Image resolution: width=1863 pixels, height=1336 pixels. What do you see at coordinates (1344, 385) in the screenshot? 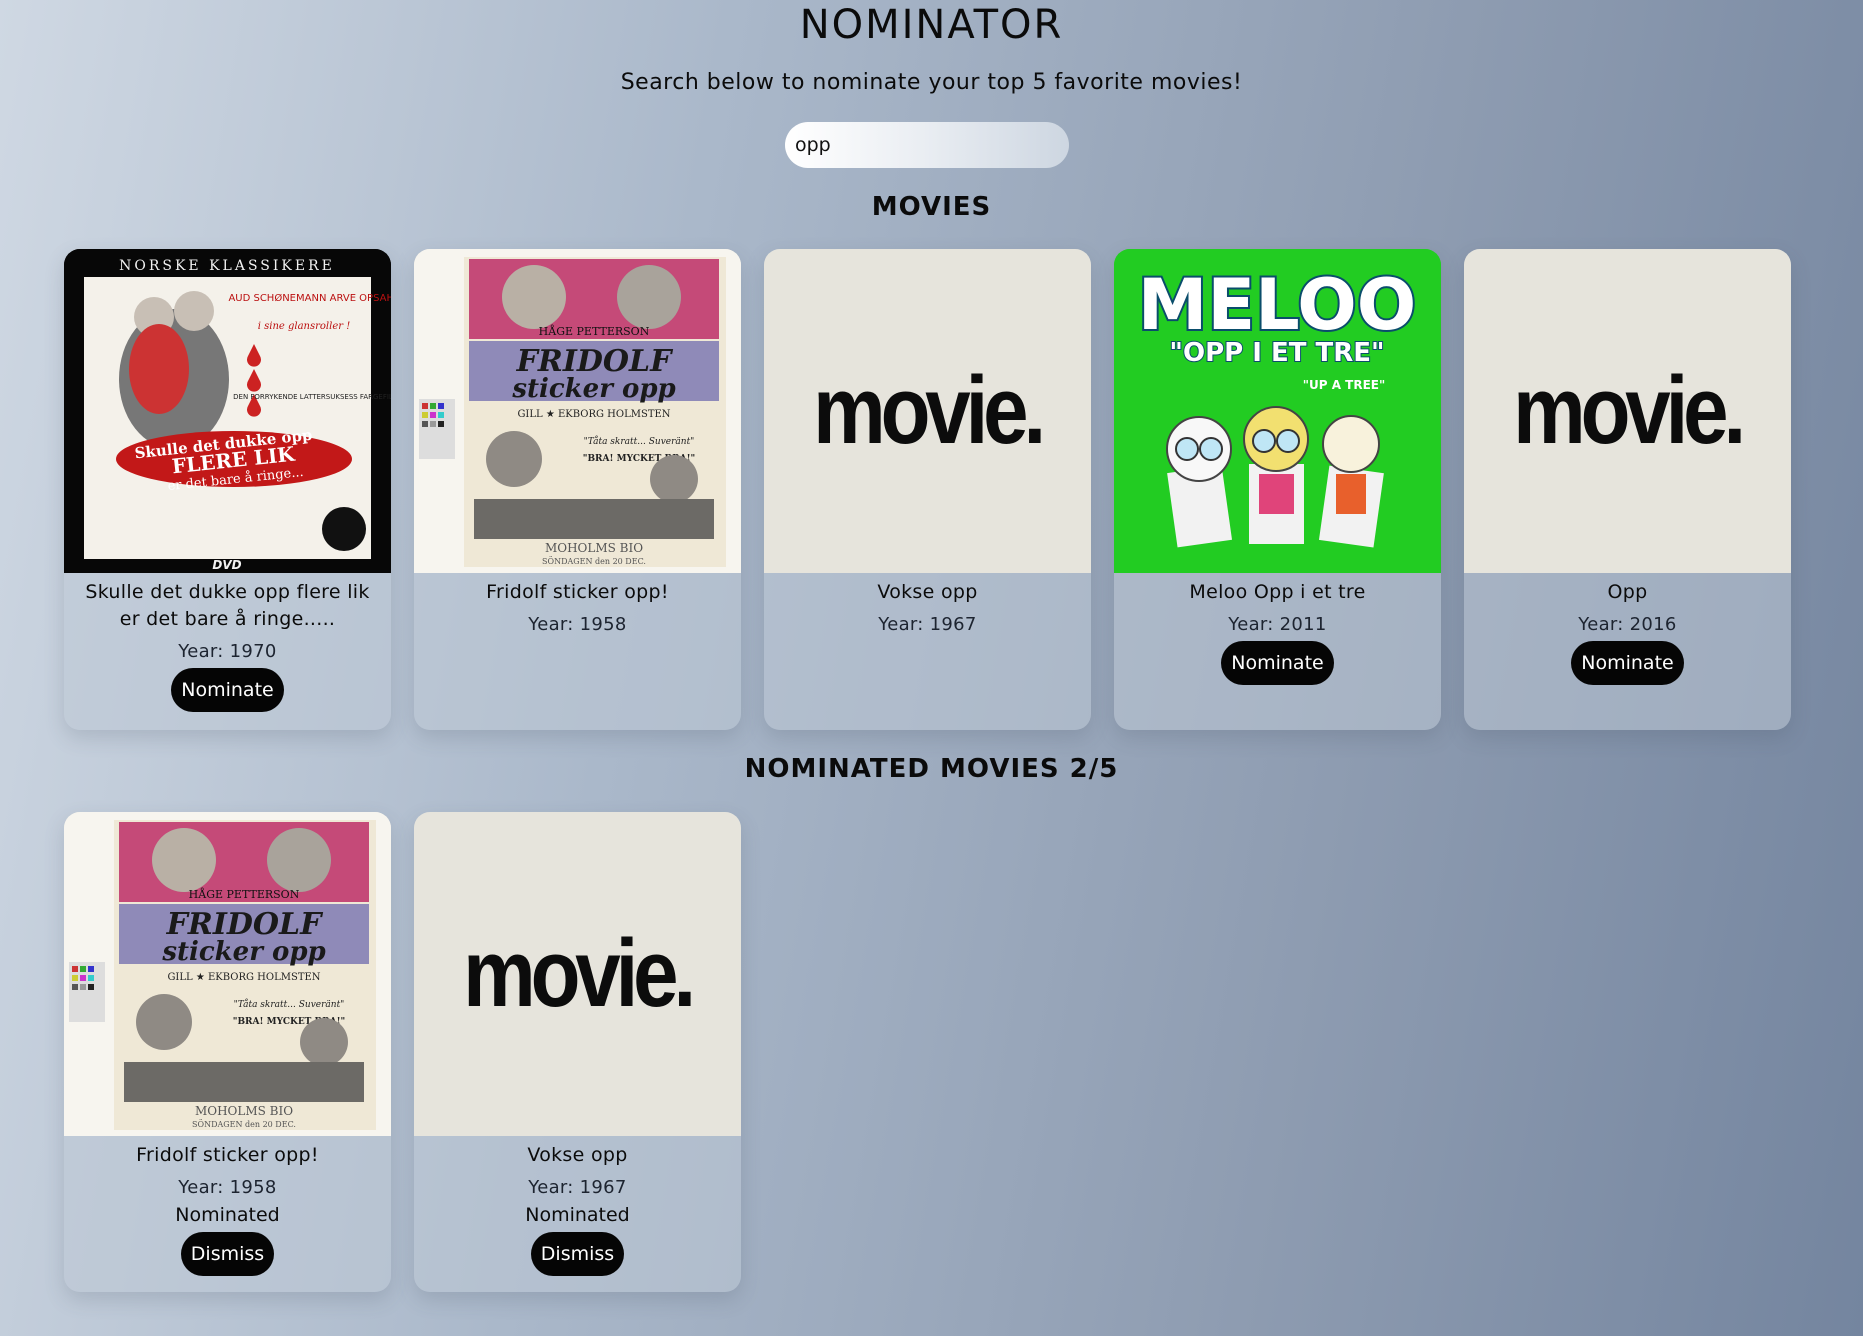
I see `svg-text: "UP A TREE"` at bounding box center [1344, 385].